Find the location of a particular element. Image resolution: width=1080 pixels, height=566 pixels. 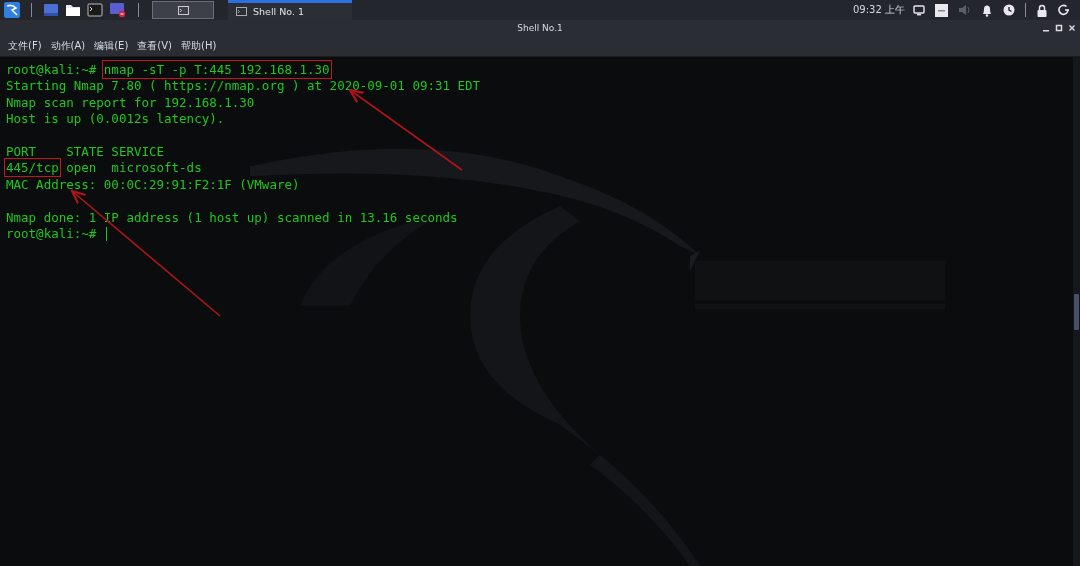

bell-icon is located at coordinates (987, 10).